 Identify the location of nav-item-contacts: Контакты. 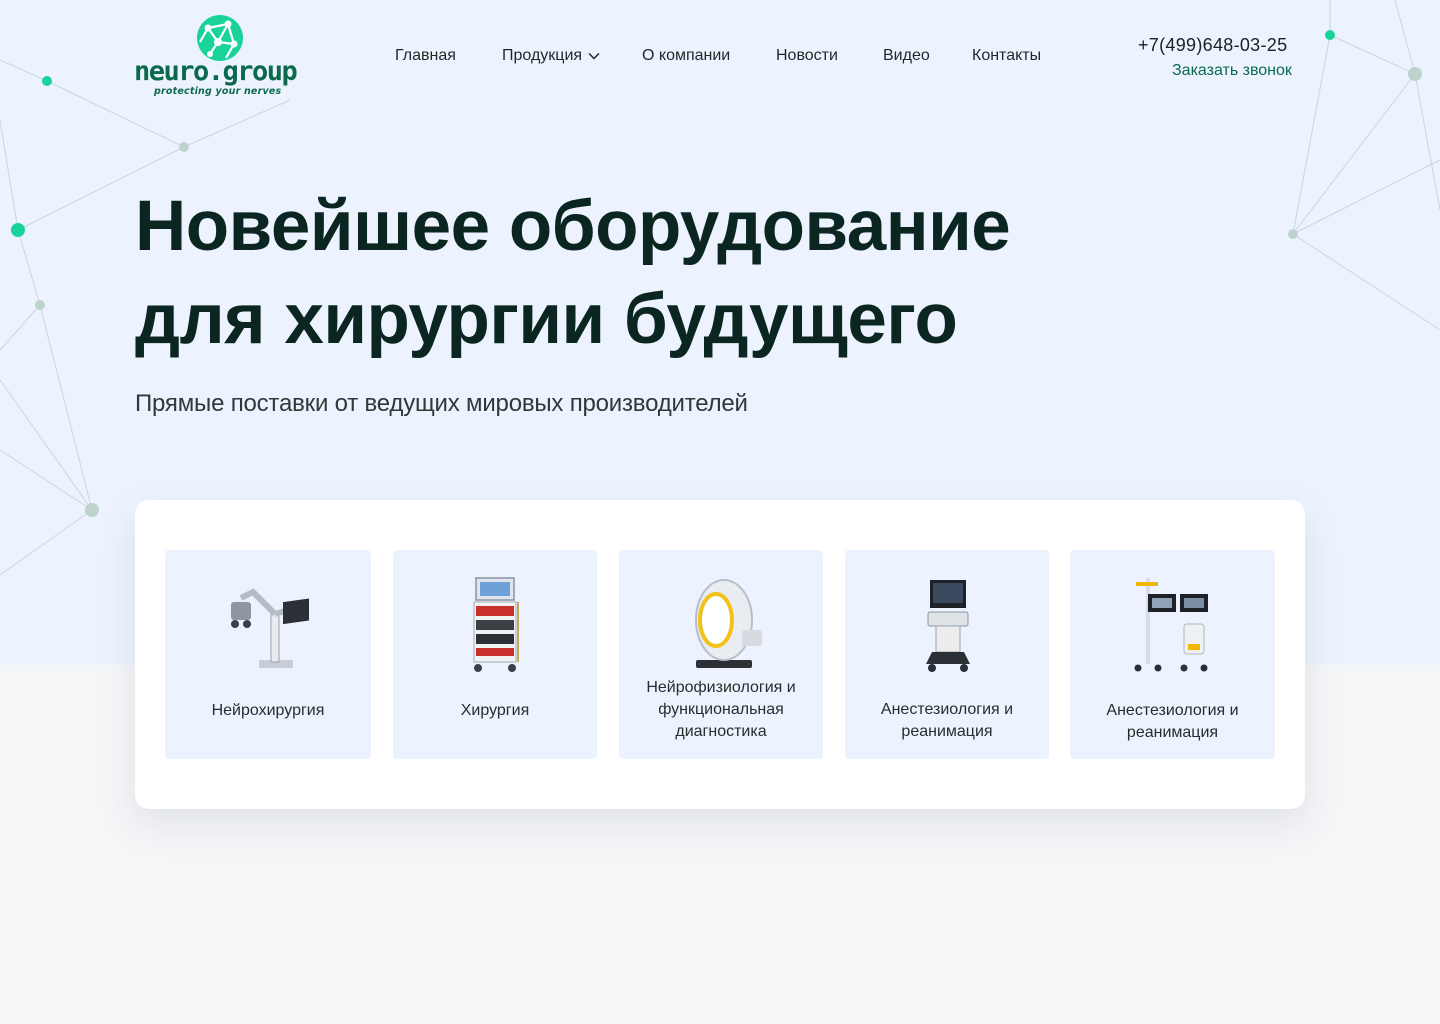
(1006, 56).